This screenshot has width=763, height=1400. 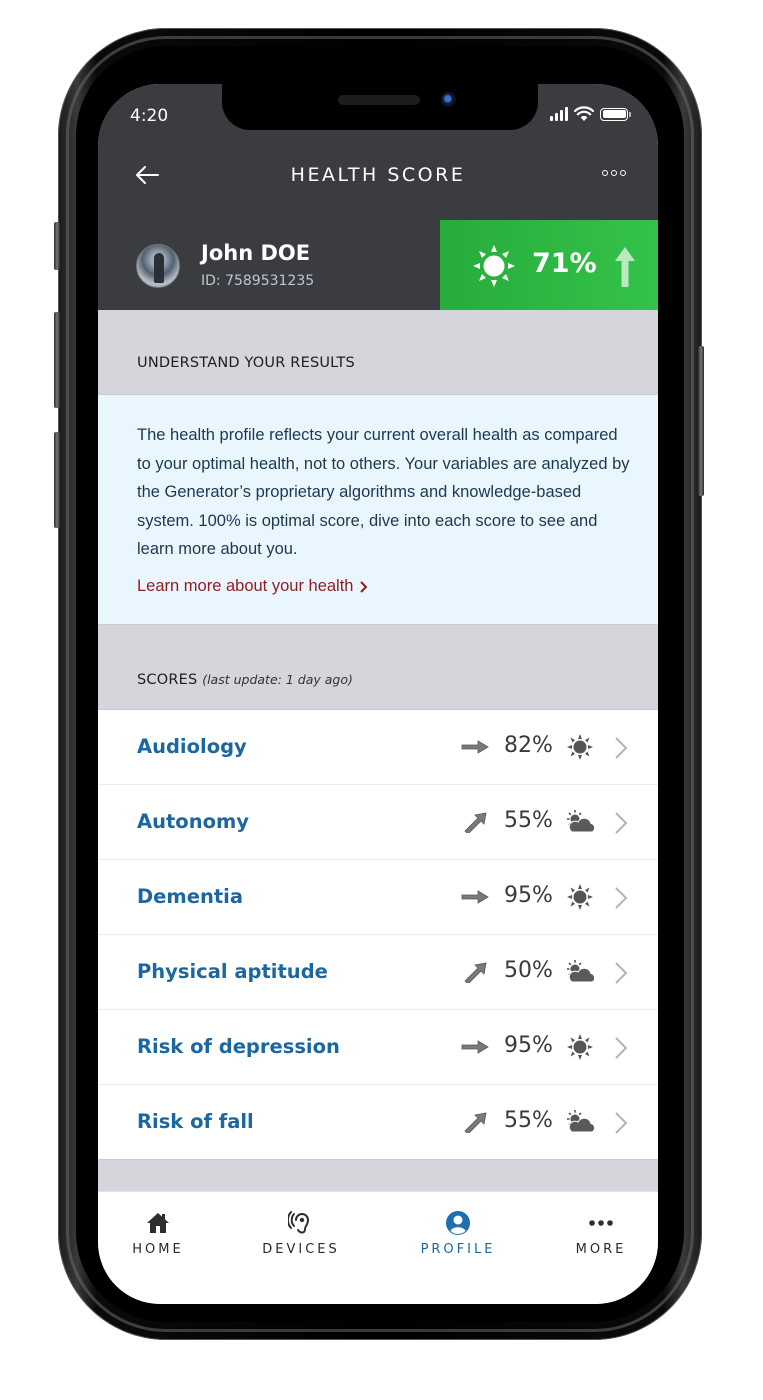 I want to click on status-time: 4:20, so click(x=149, y=116).